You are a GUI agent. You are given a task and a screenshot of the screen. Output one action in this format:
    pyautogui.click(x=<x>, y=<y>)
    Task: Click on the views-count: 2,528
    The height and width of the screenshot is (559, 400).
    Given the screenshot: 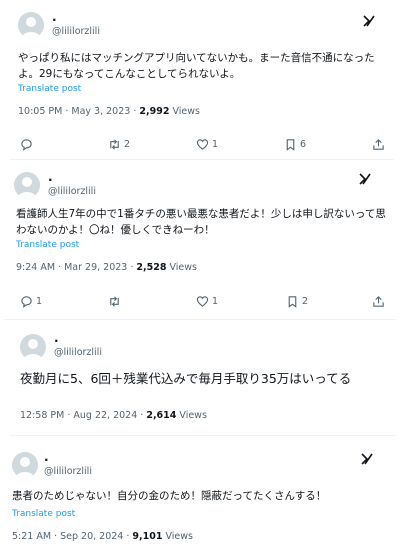 What is the action you would take?
    pyautogui.click(x=151, y=267)
    